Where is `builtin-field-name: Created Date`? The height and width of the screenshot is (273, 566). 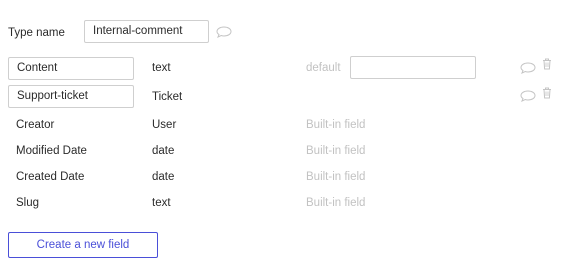
builtin-field-name: Created Date is located at coordinates (50, 177).